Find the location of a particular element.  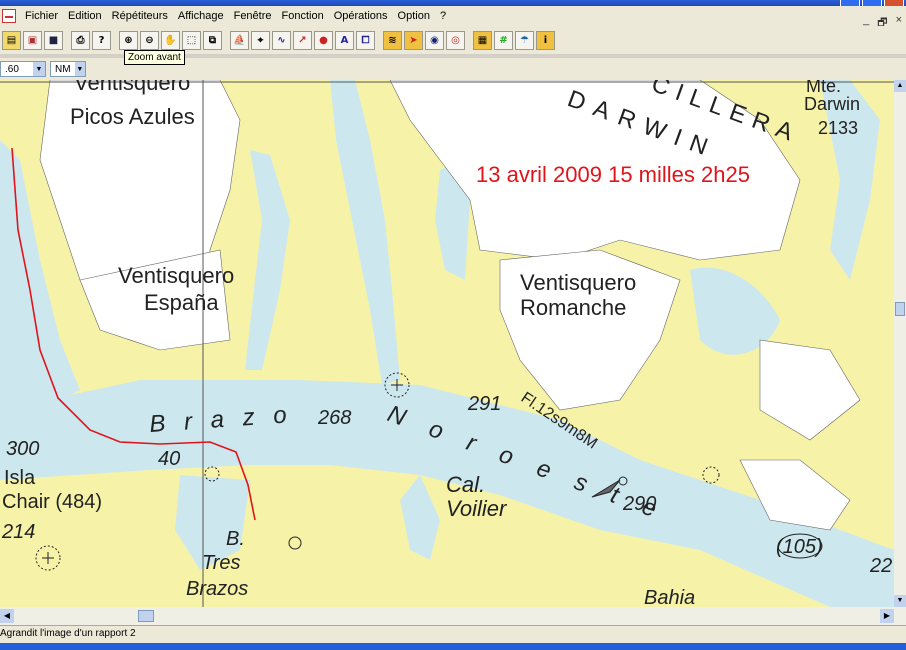

waypoint-icon: ⌖ is located at coordinates (260, 40).